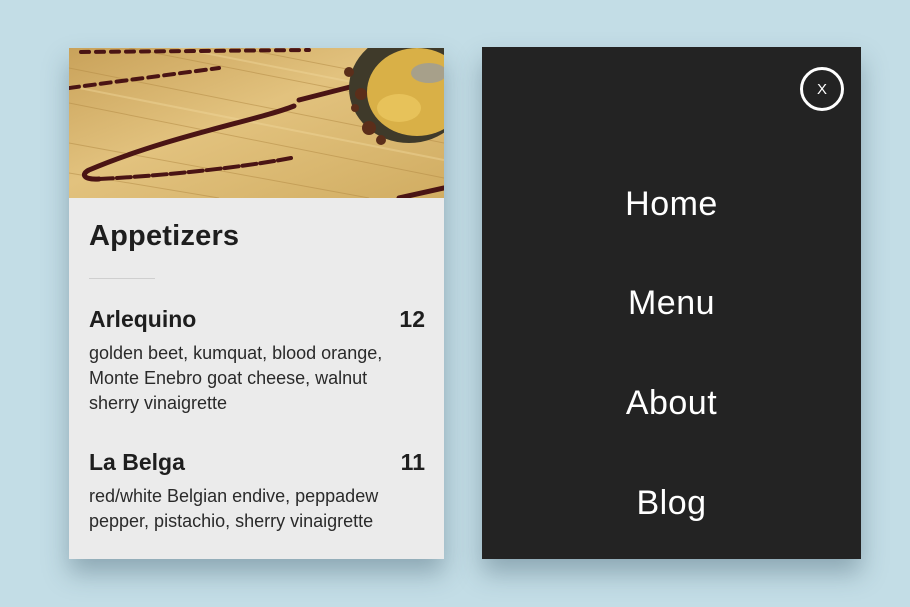 Image resolution: width=910 pixels, height=607 pixels. I want to click on section-title: Appetizers, so click(164, 236).